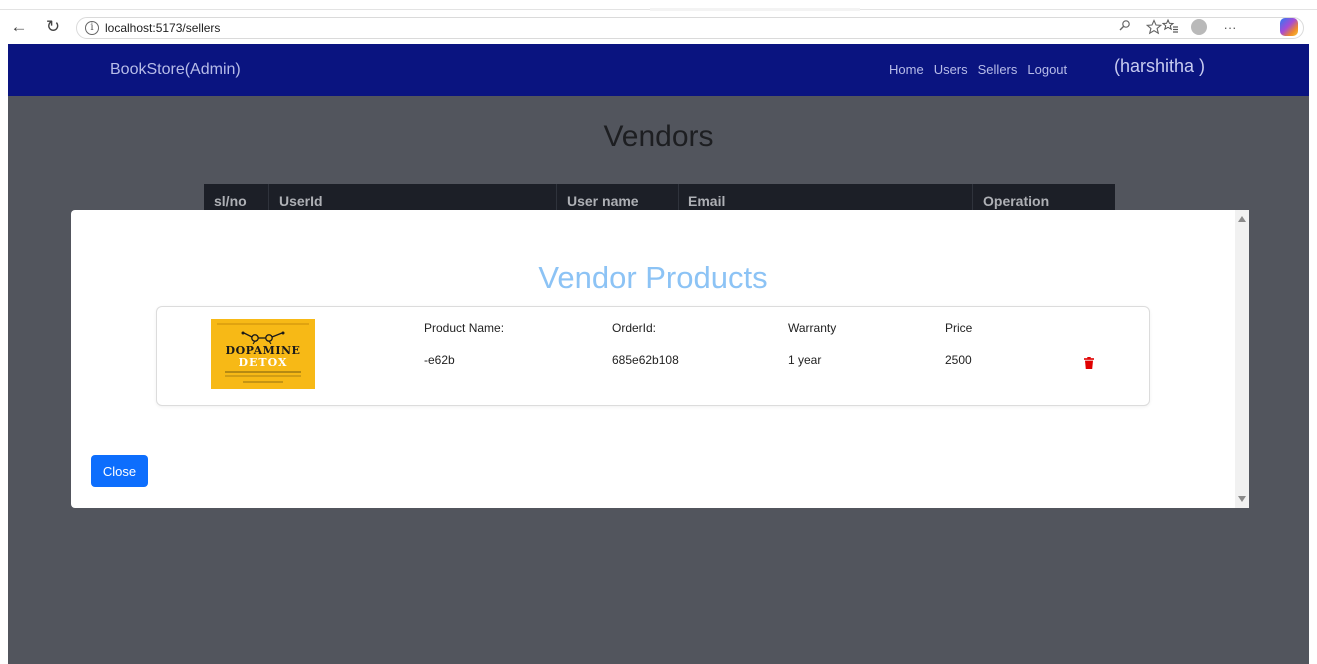 The image size is (1317, 664). I want to click on column-header-username: User name, so click(603, 201).